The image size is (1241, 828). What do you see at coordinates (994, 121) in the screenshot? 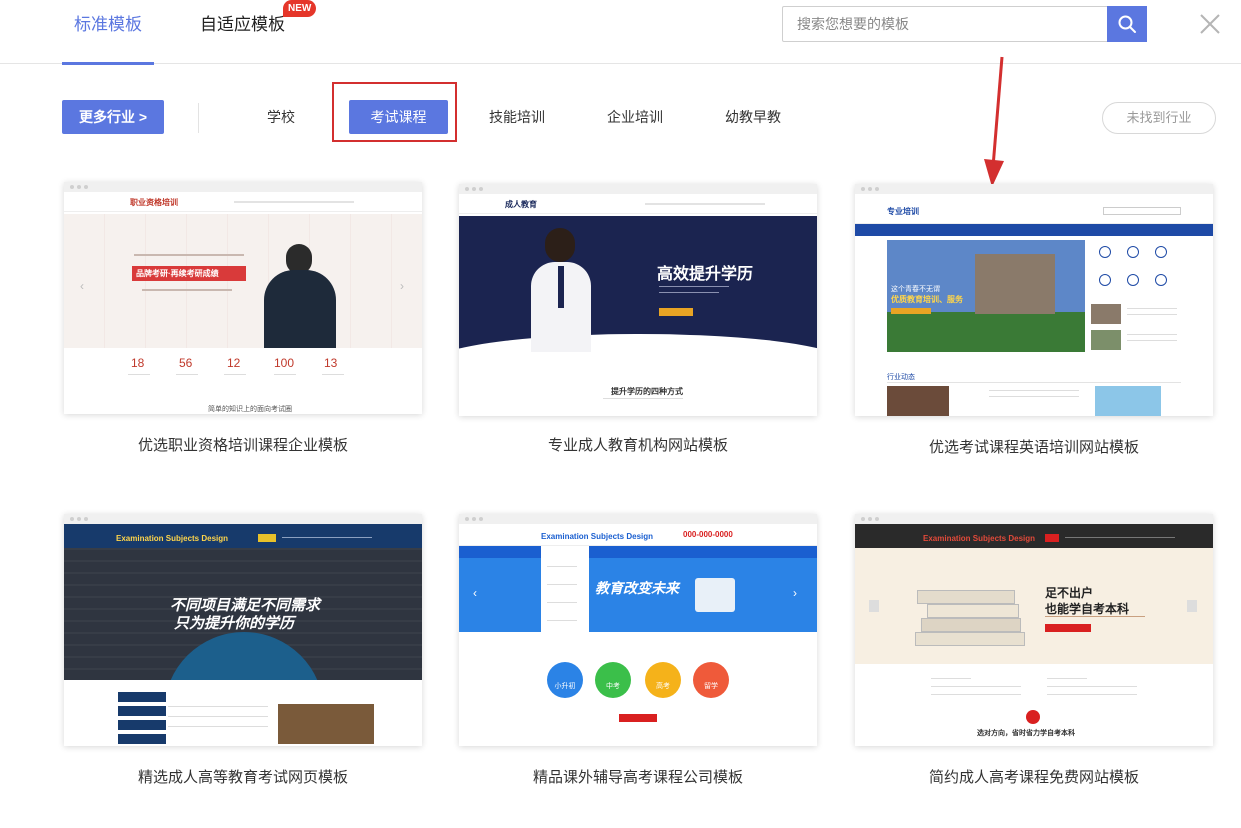
I see `red-arrow-annotation` at bounding box center [994, 121].